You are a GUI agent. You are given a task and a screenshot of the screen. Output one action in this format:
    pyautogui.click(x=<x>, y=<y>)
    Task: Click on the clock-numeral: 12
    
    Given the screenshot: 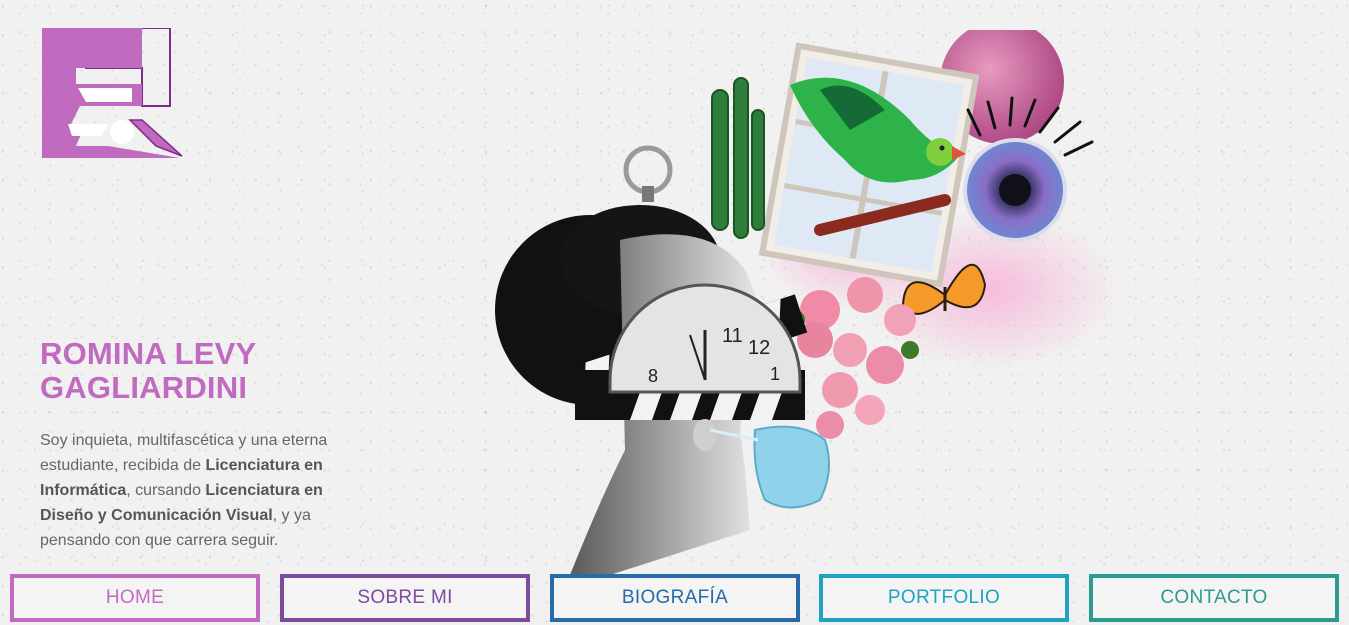 What is the action you would take?
    pyautogui.click(x=759, y=348)
    